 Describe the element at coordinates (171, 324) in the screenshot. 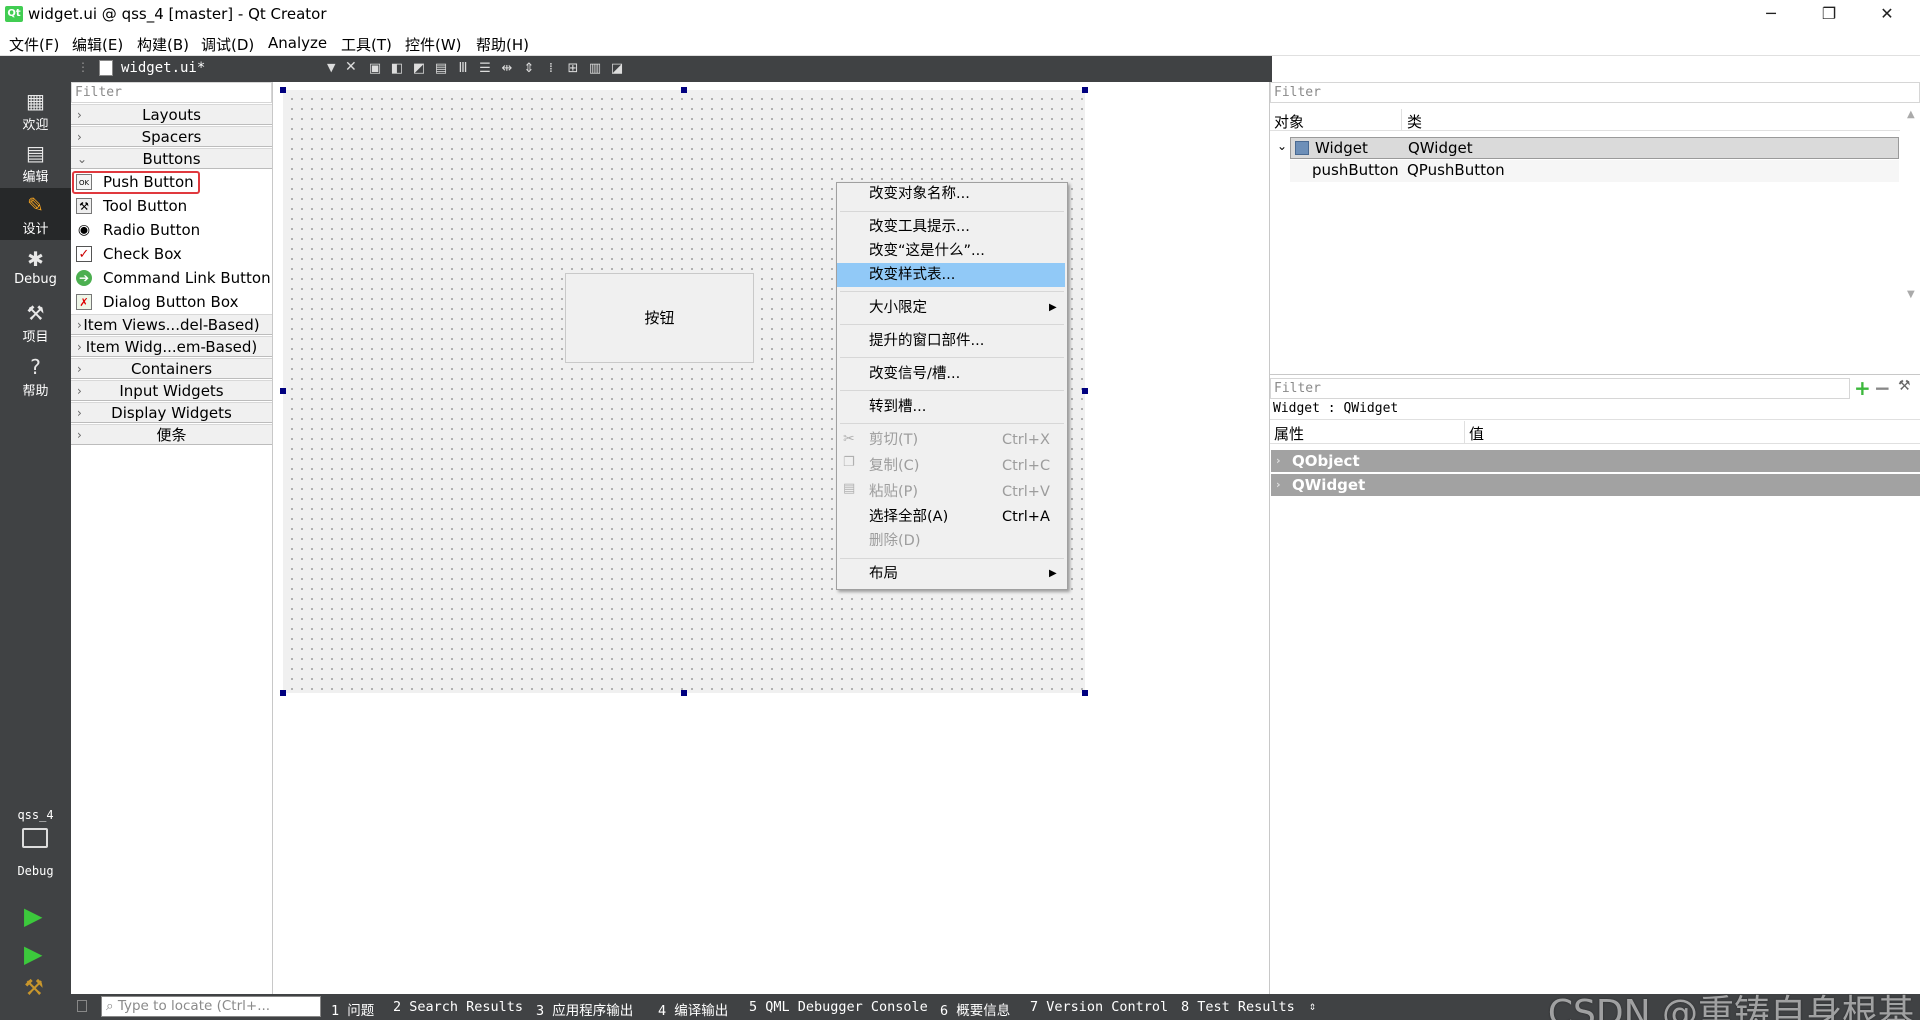

I see `category-item-views: › Item Views...del-Based)` at that location.